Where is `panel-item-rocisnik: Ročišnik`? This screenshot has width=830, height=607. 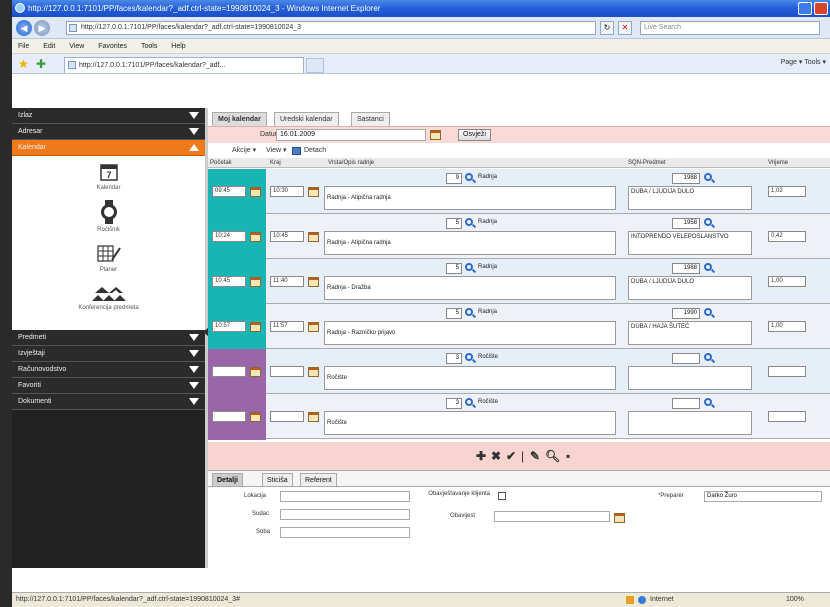 panel-item-rocisnik: Ročišnik is located at coordinates (108, 216).